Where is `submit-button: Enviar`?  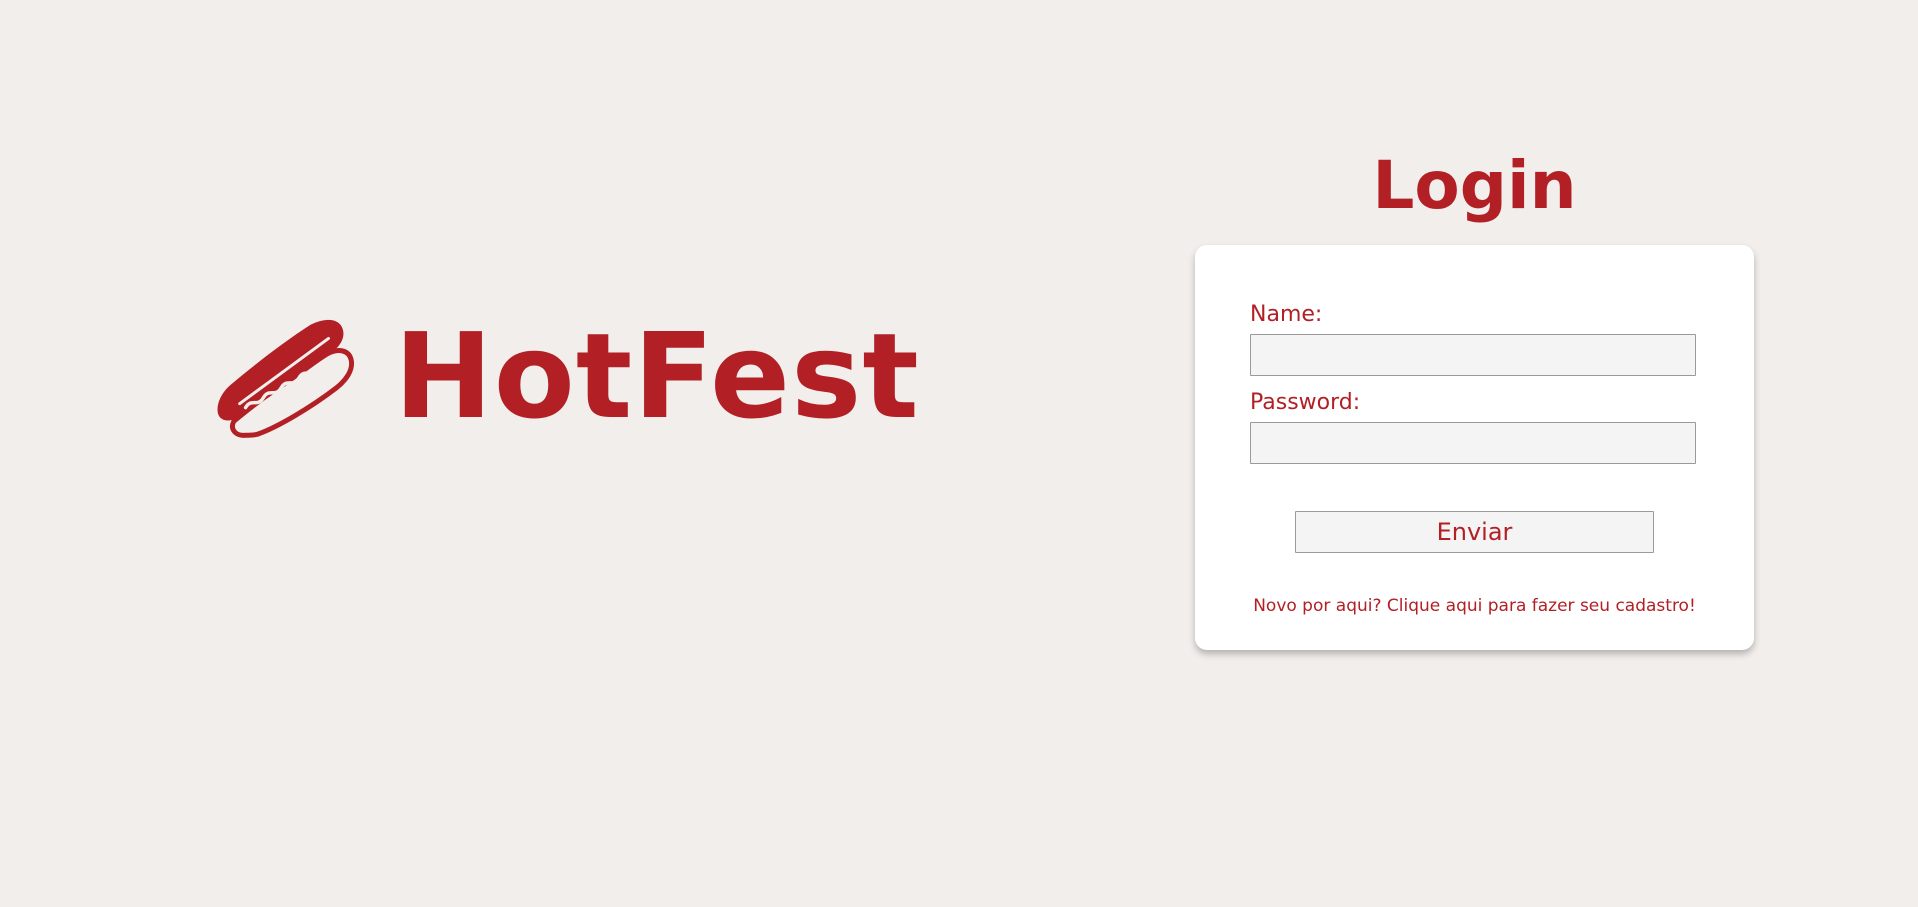 submit-button: Enviar is located at coordinates (1474, 532).